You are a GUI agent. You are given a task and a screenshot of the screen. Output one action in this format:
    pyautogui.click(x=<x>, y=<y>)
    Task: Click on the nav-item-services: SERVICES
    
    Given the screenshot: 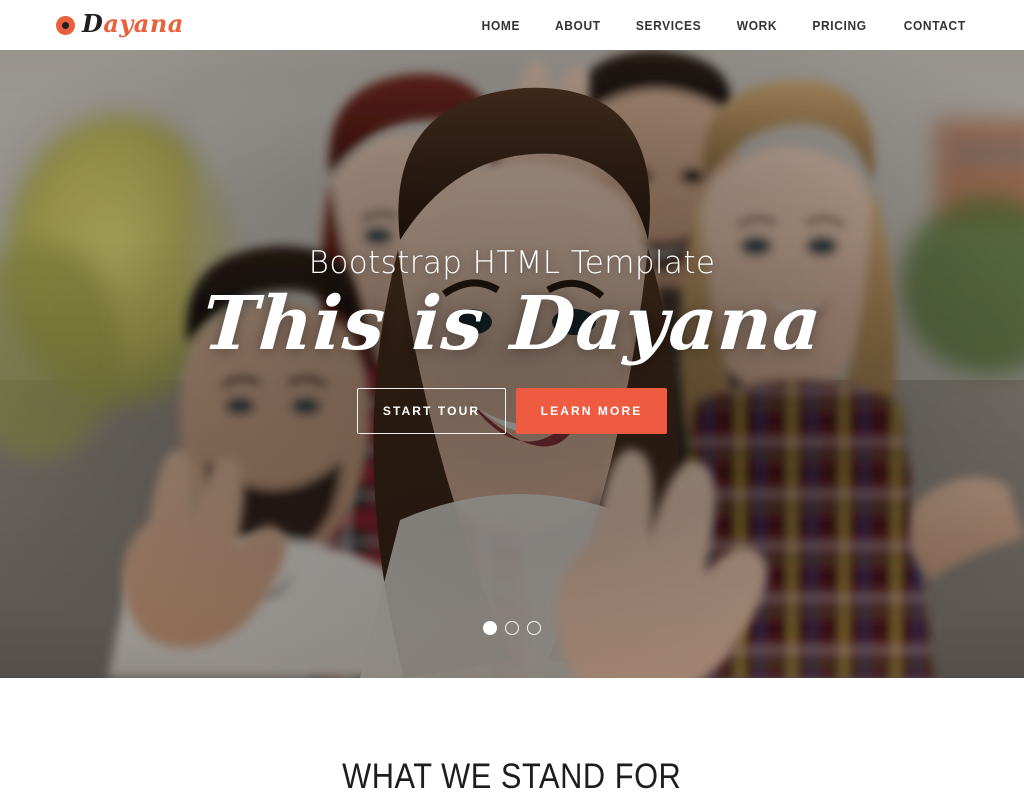 What is the action you would take?
    pyautogui.click(x=668, y=25)
    